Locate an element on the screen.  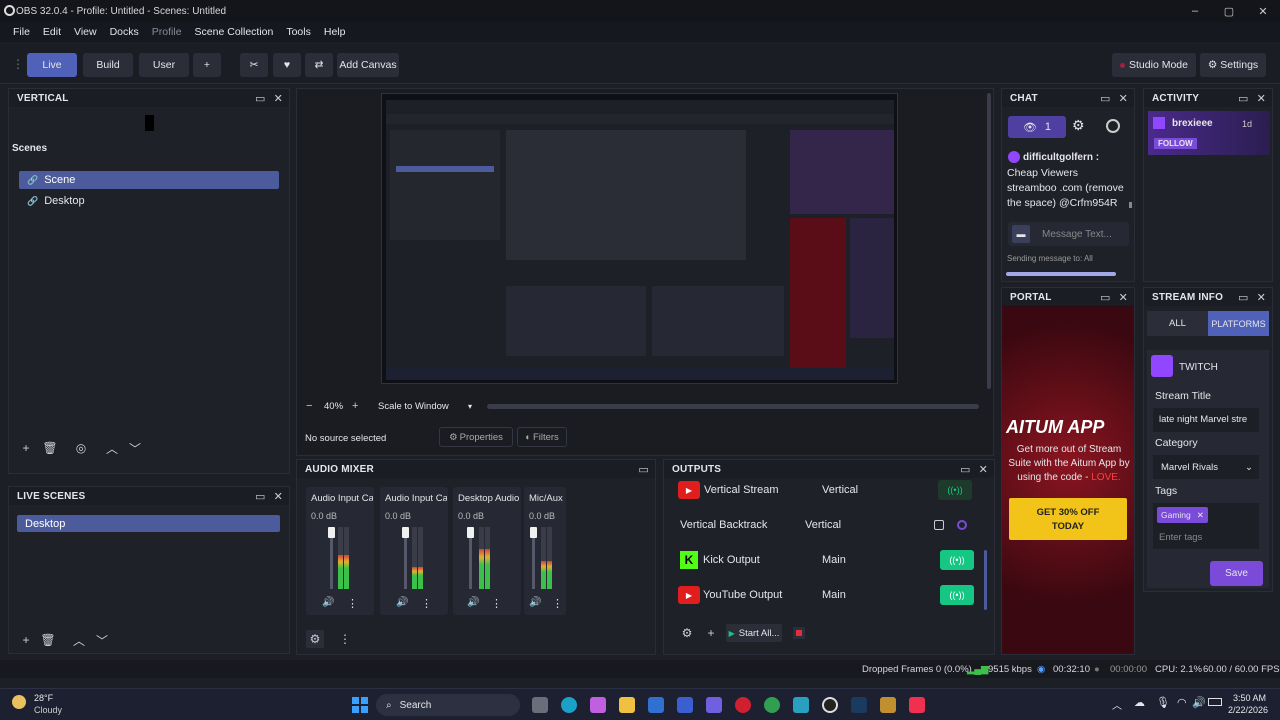
aitum-cta-button: GET 30% OFF TODAY is located at coordinates (1068, 519).